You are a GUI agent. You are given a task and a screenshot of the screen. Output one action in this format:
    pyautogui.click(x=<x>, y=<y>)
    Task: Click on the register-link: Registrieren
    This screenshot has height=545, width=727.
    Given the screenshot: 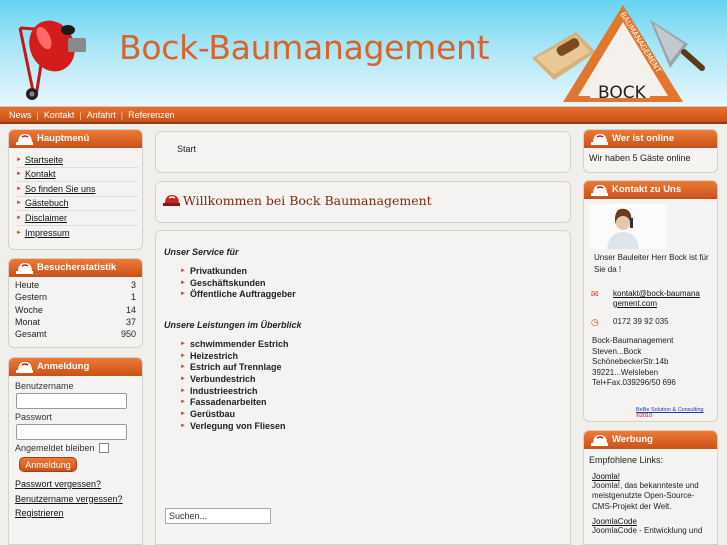 What is the action you would take?
    pyautogui.click(x=75, y=515)
    